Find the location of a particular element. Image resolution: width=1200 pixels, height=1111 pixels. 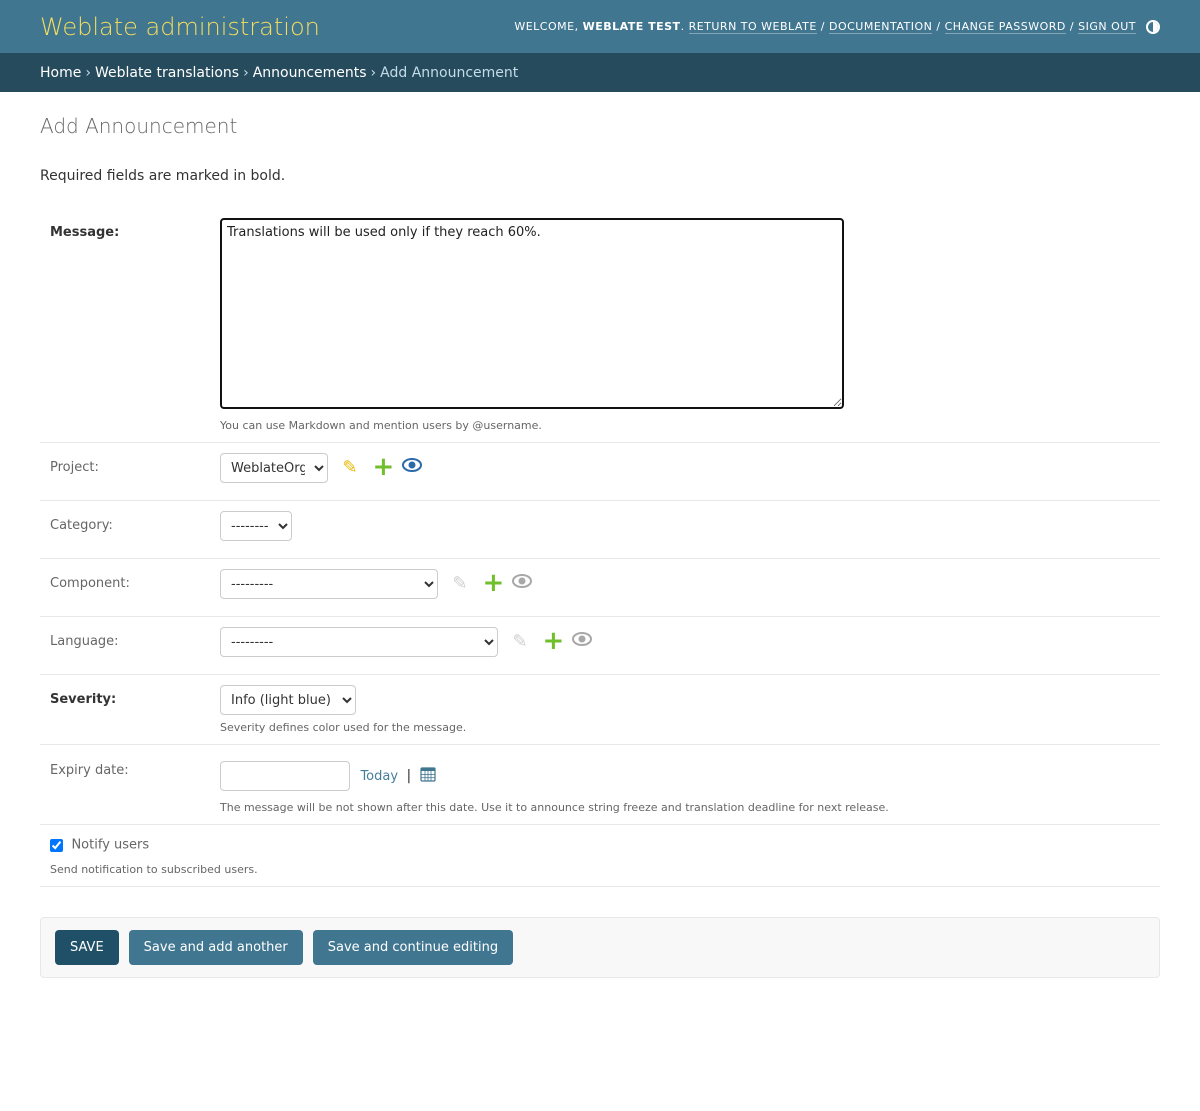

message-label: Message: is located at coordinates (85, 232).